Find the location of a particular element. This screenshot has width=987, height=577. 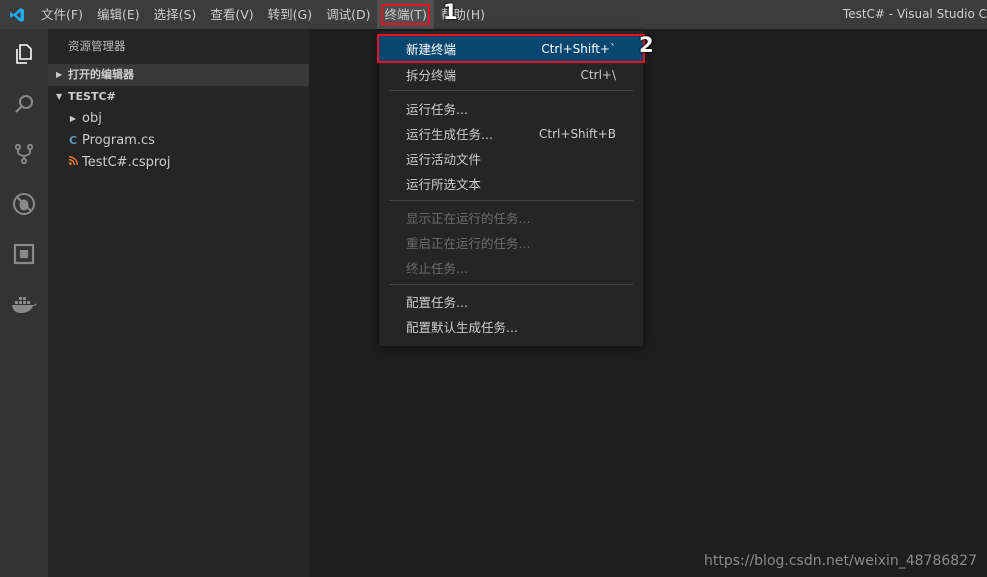

tree-item-label: Program.cs is located at coordinates (118, 140).